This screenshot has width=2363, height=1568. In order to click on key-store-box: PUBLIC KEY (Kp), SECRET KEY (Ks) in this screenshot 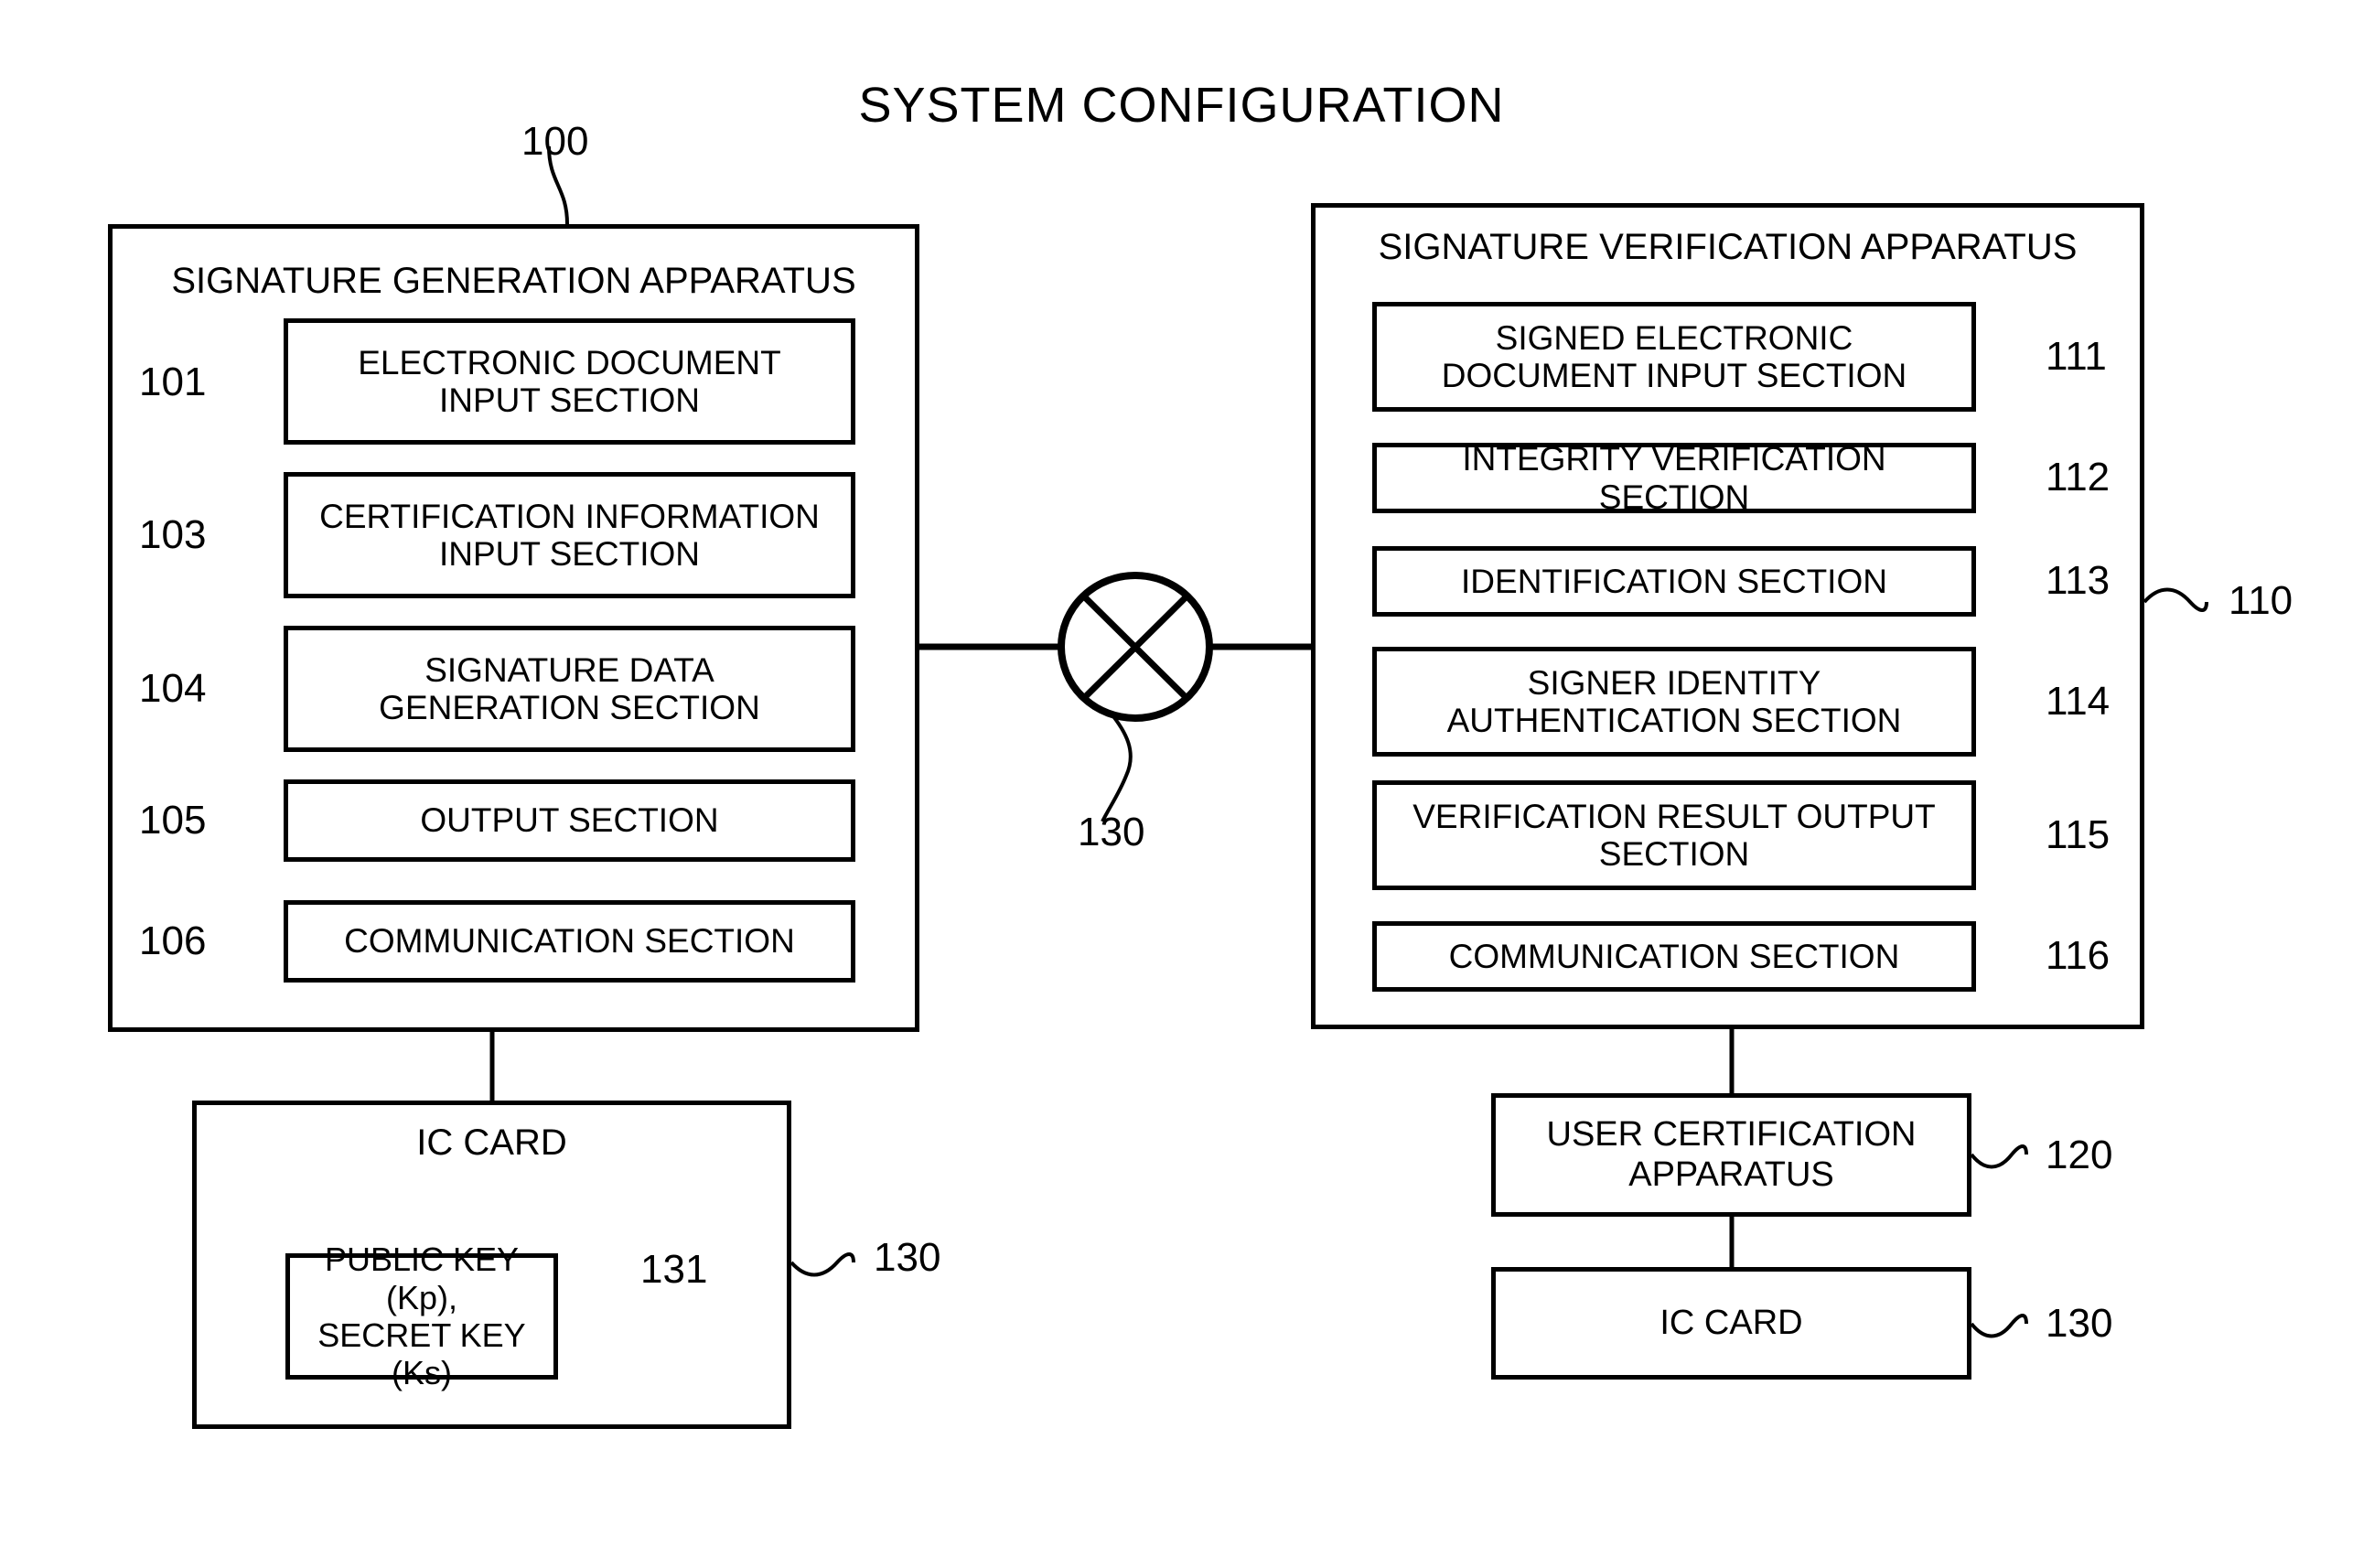, I will do `click(421, 1315)`.